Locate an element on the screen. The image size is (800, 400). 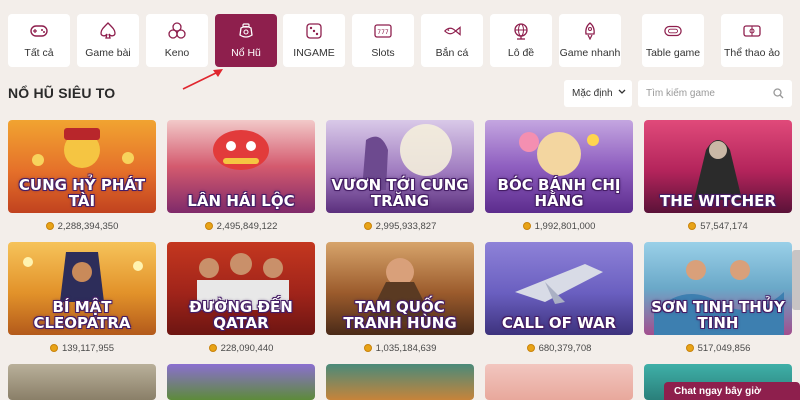
tab-table-game: Table game is located at coordinates (673, 40).